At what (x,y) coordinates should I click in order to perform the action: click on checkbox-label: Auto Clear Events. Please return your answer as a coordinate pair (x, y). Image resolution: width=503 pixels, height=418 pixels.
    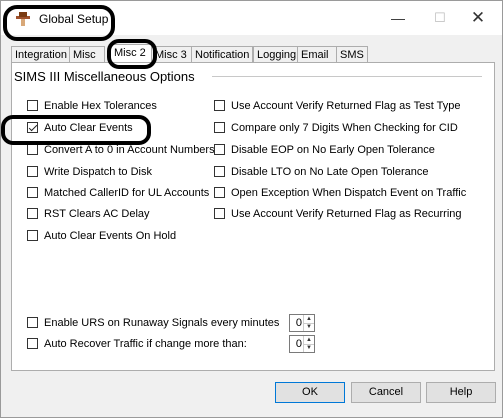
    Looking at the image, I should click on (88, 128).